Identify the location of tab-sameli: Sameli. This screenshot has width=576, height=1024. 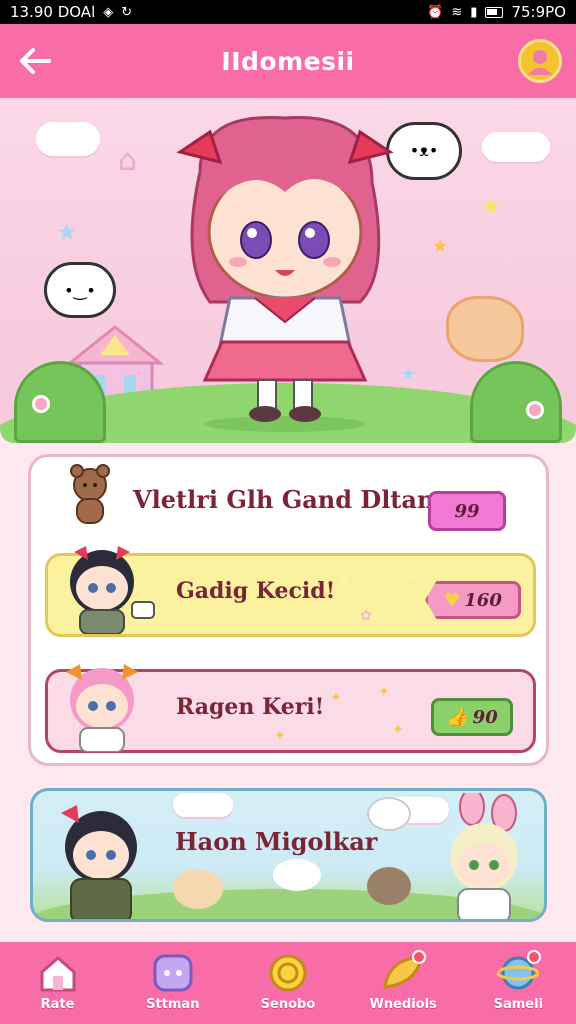
(518, 981).